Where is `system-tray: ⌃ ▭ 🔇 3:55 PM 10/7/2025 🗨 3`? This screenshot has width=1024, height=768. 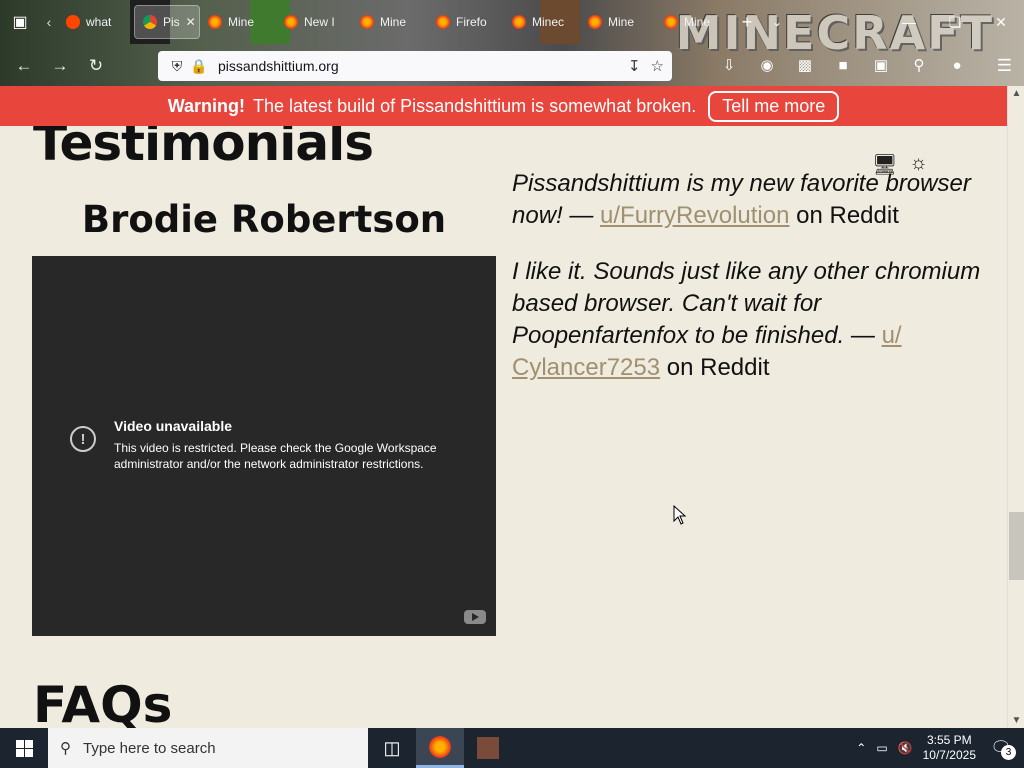 system-tray: ⌃ ▭ 🔇 3:55 PM 10/7/2025 🗨 3 is located at coordinates (940, 748).